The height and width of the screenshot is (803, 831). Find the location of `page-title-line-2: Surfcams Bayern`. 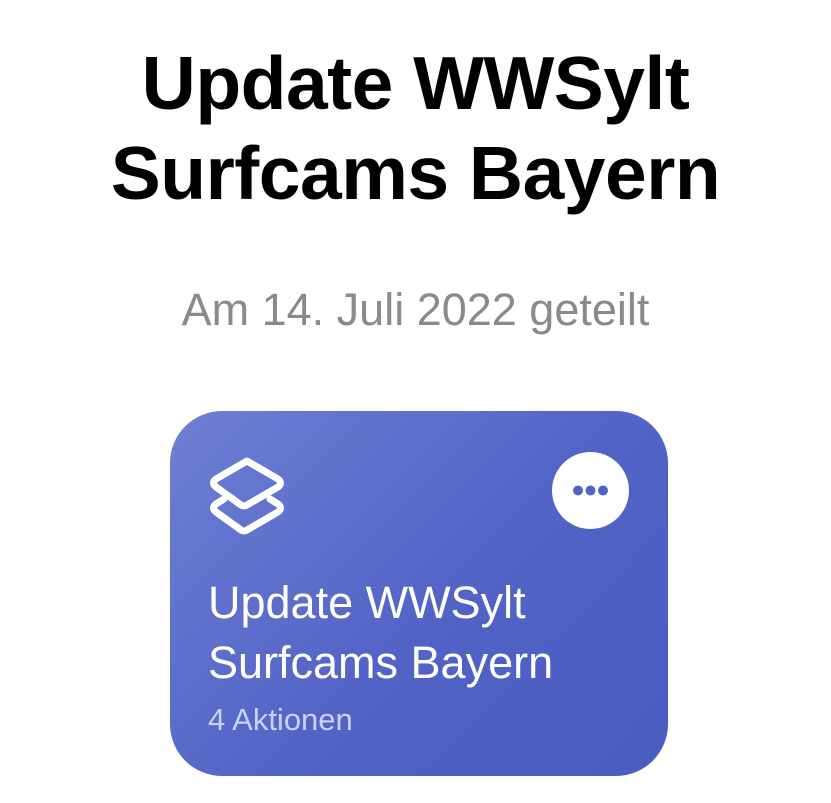

page-title-line-2: Surfcams Bayern is located at coordinates (415, 173).